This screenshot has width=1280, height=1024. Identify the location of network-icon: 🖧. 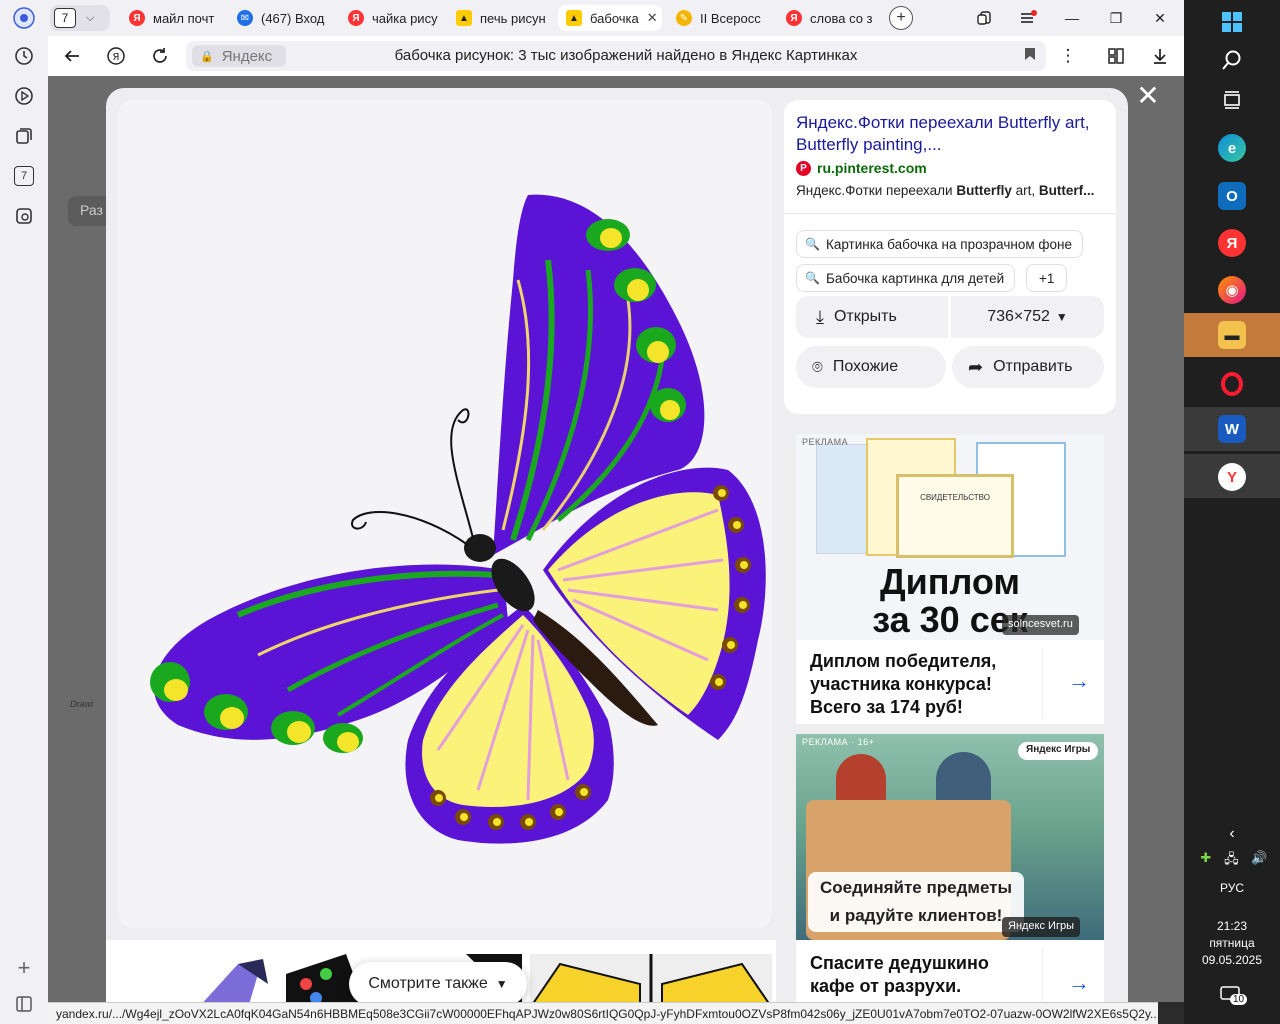
(1231, 861).